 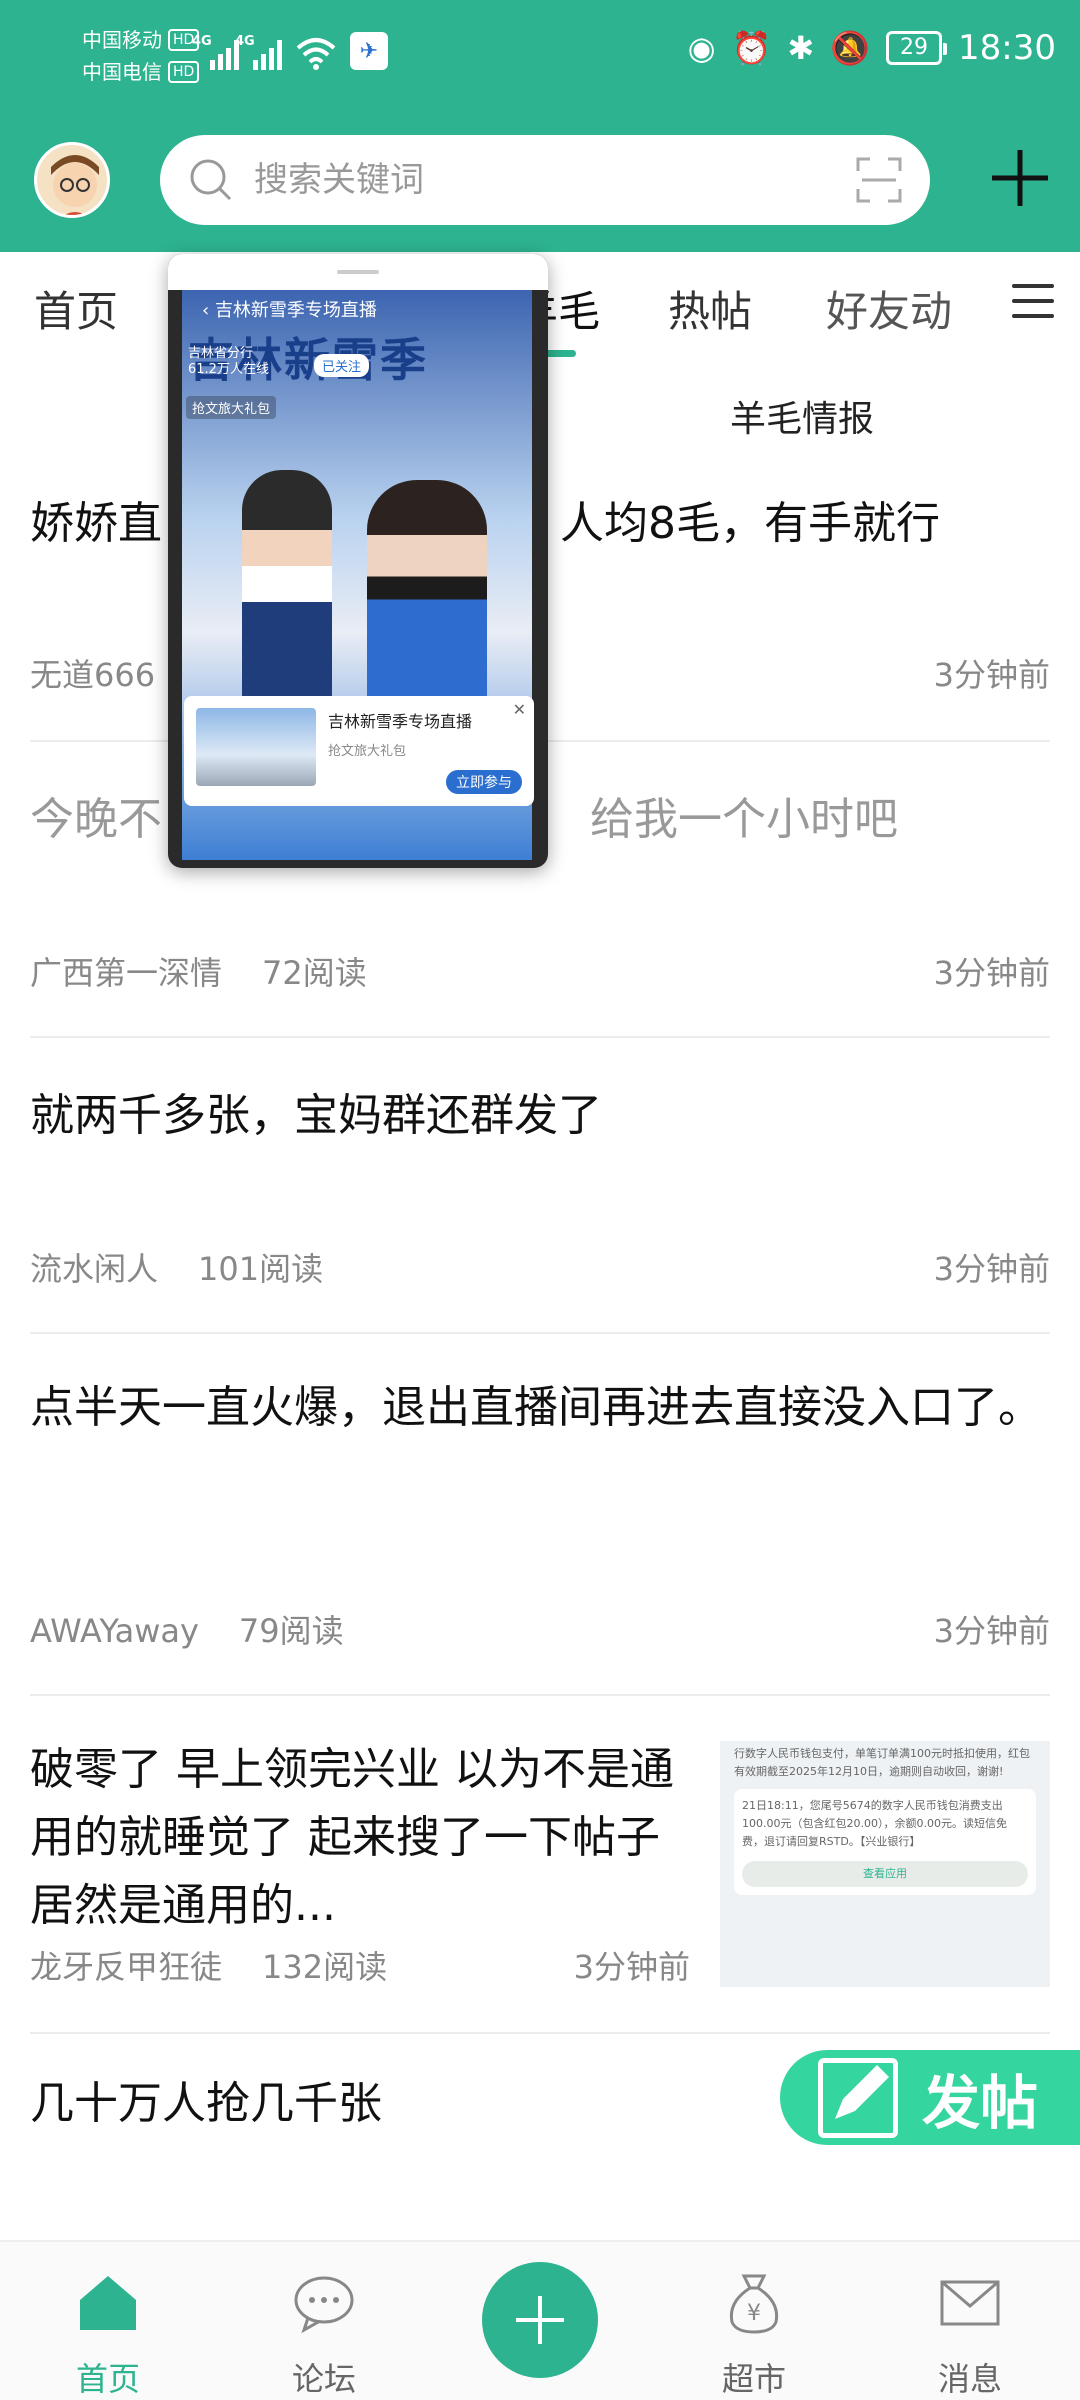 I want to click on tab-friends: 好友动, so click(x=889, y=308).